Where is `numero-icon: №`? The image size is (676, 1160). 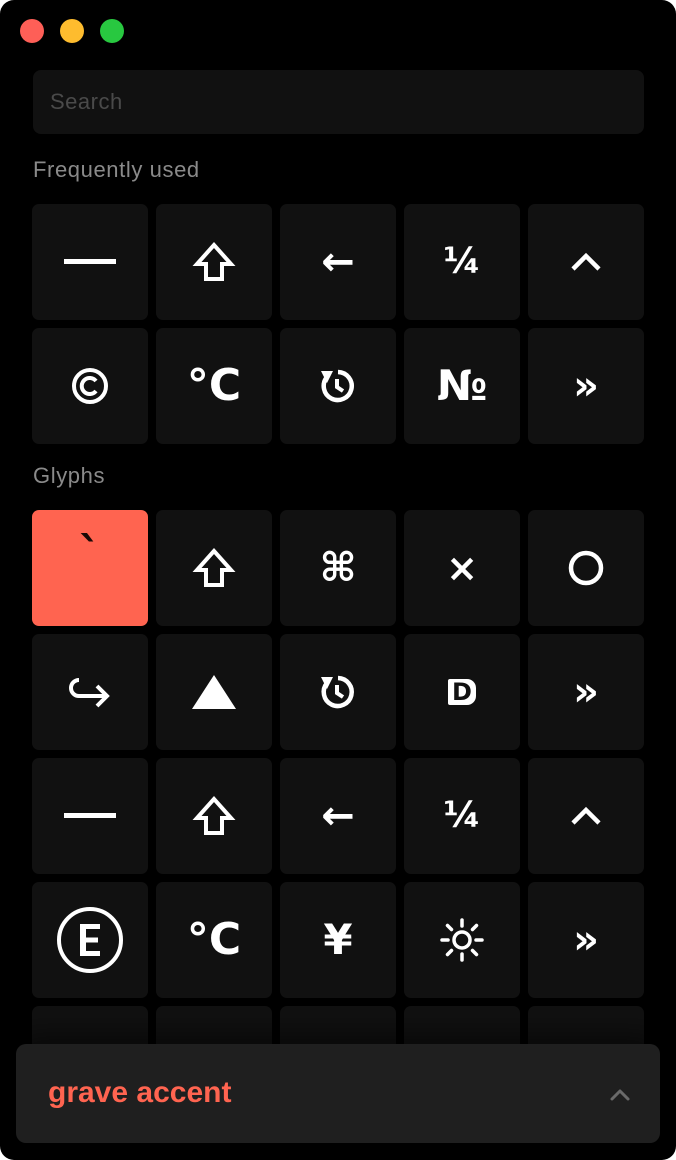 numero-icon: № is located at coordinates (462, 385).